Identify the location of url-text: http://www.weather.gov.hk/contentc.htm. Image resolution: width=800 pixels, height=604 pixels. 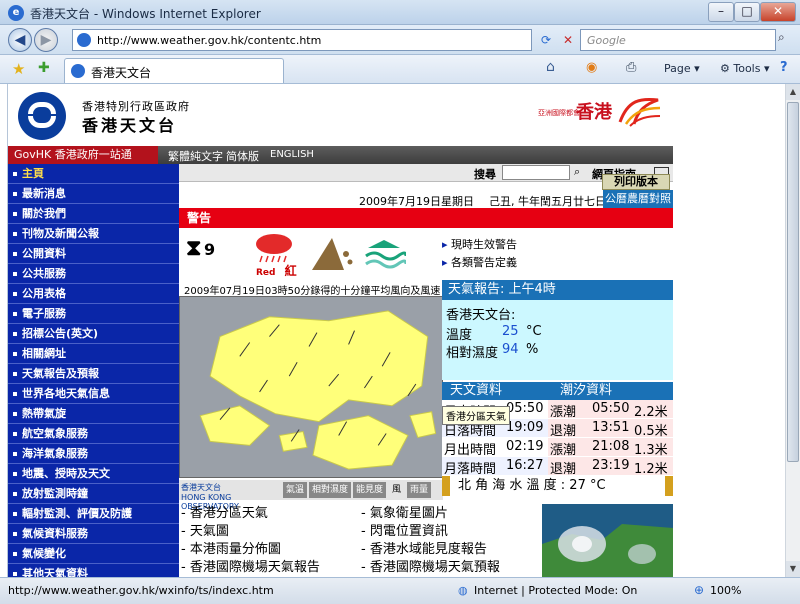
(209, 40).